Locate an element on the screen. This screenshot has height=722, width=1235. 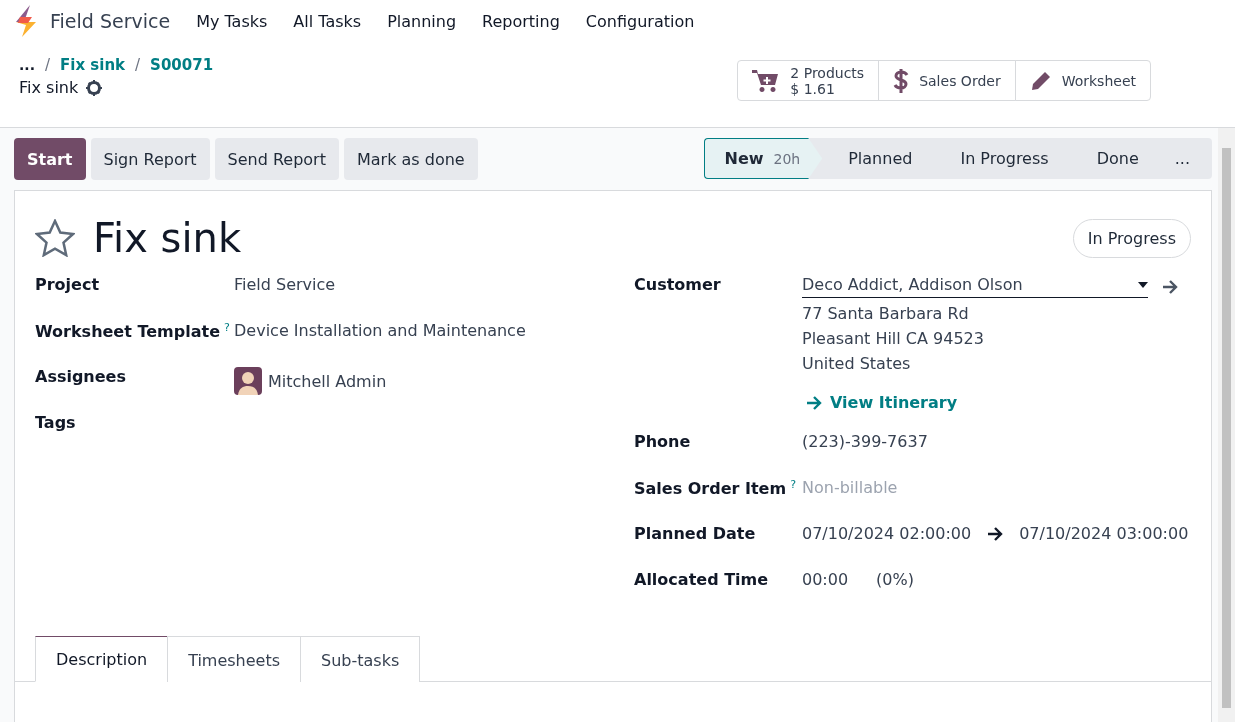
stage-button: New 20h is located at coordinates (763, 158).